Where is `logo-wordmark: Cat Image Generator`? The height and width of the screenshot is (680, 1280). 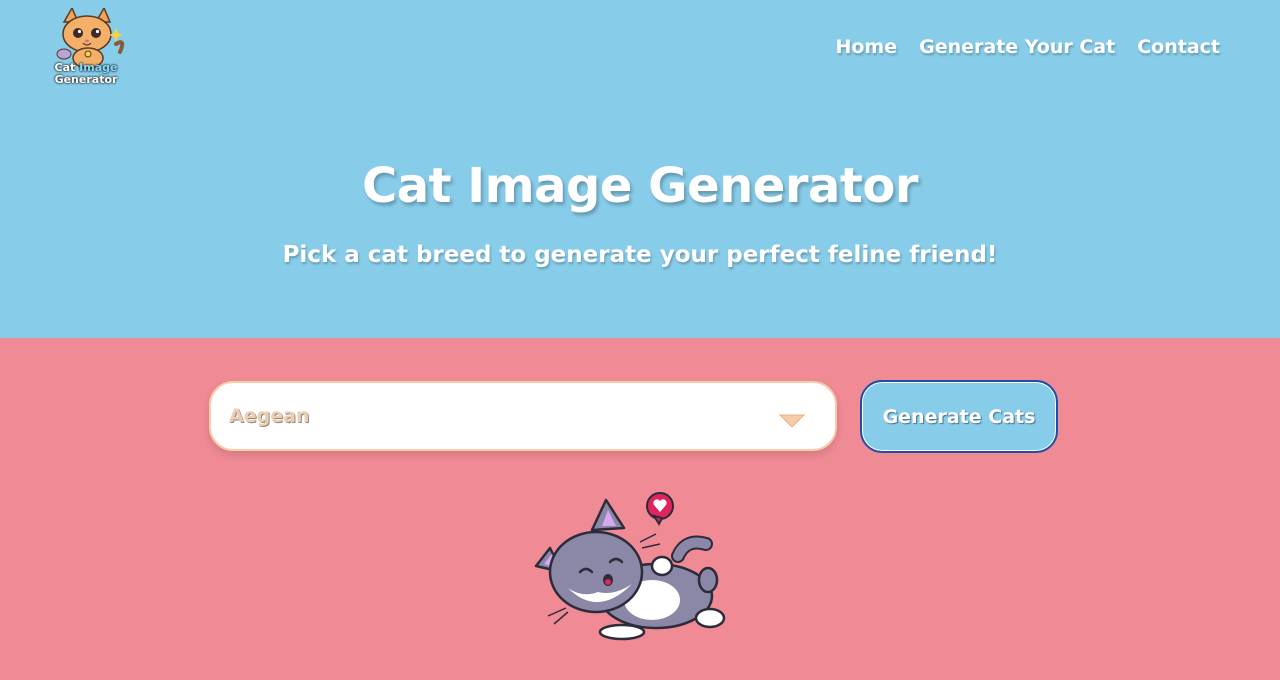
logo-wordmark: Cat Image Generator is located at coordinates (86, 74).